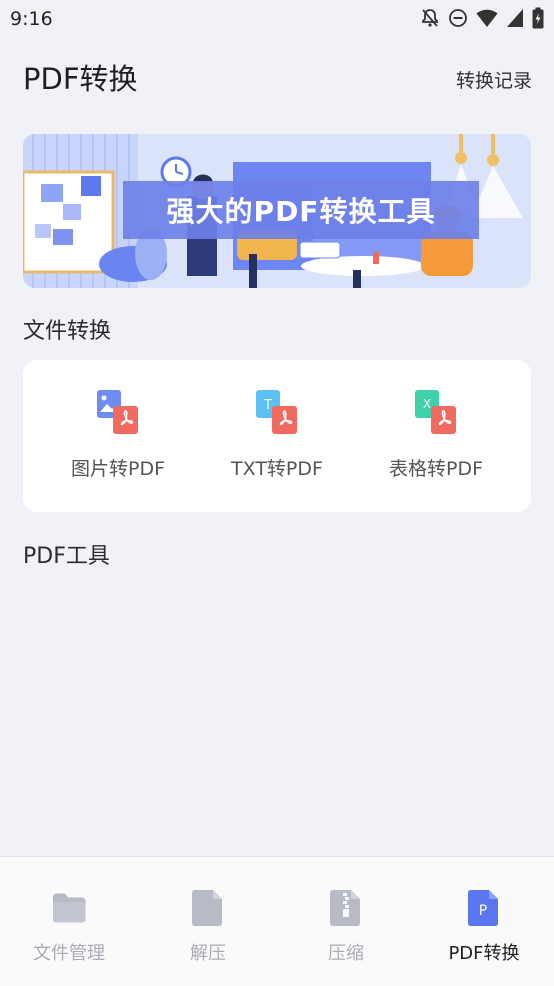 The height and width of the screenshot is (986, 554). I want to click on bottom-tab-bar: 文件管理 解压 压缩 P PDF转换, so click(277, 921).